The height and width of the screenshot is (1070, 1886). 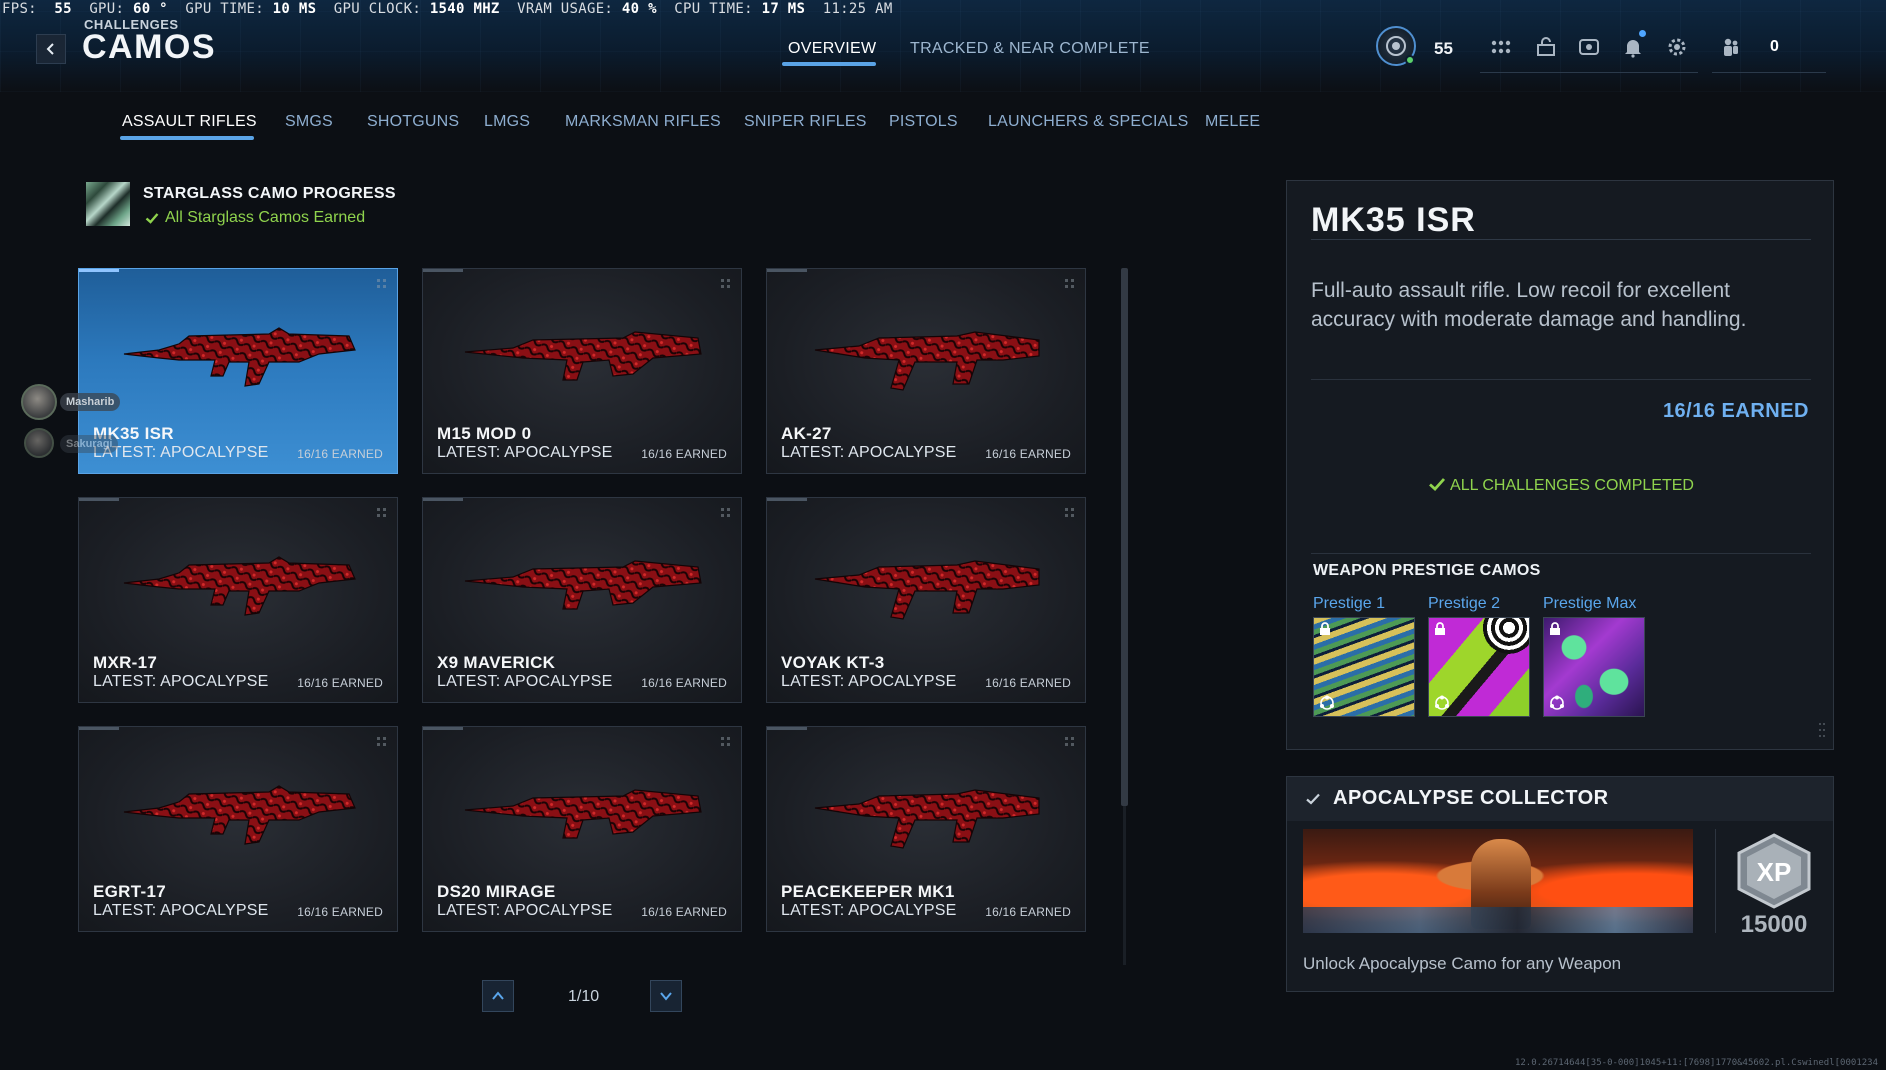 I want to click on friend-name: Sakuragi, so click(x=89, y=444).